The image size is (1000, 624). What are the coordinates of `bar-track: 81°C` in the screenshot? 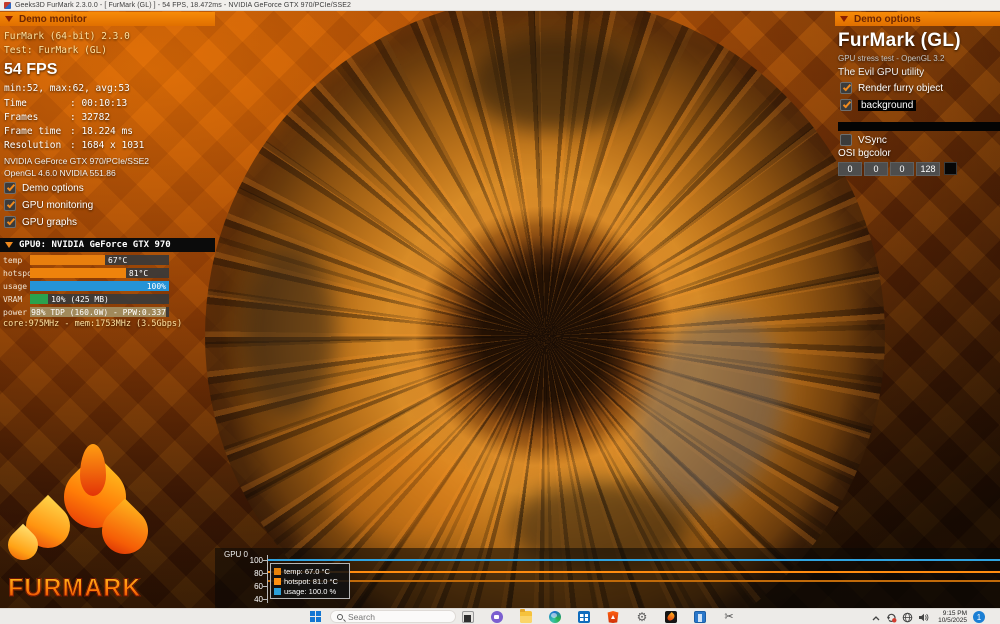 It's located at (99, 273).